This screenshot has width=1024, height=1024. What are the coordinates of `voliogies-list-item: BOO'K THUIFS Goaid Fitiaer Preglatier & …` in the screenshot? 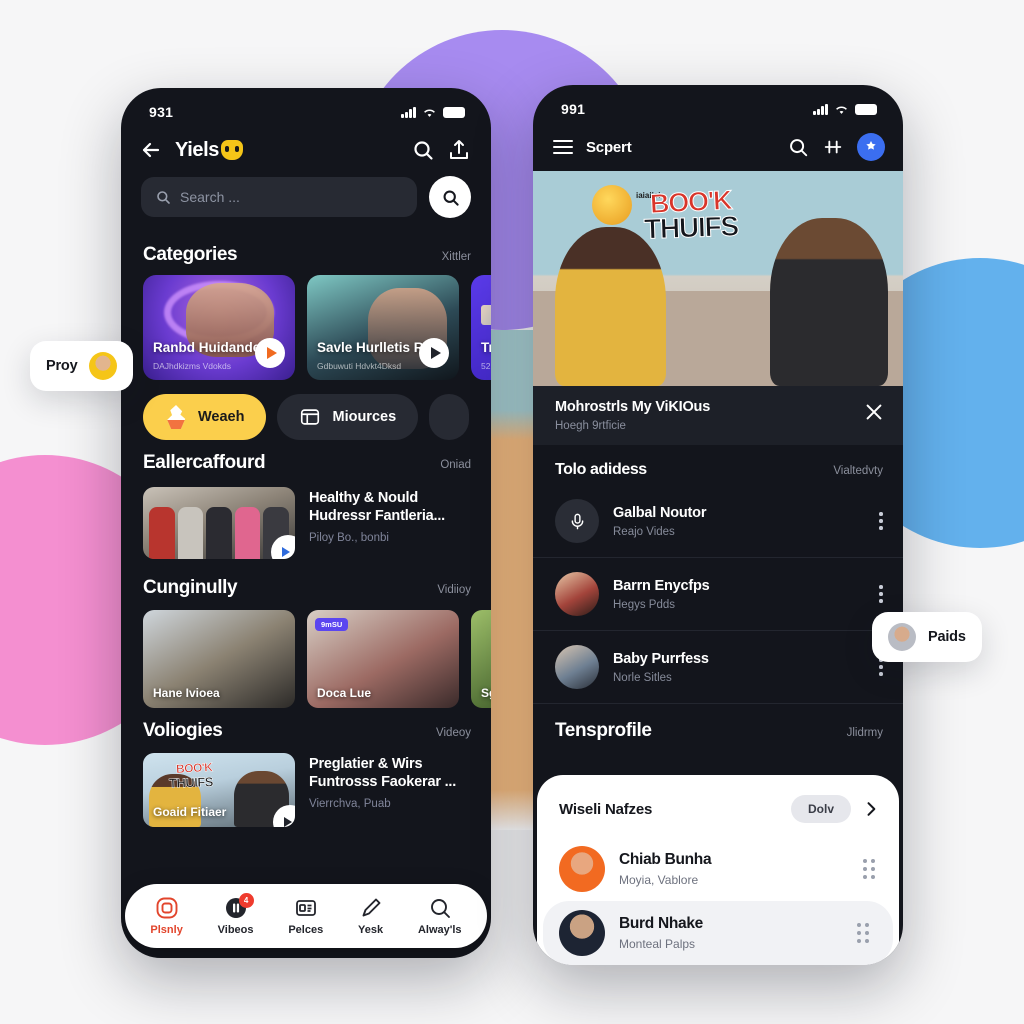 It's located at (306, 789).